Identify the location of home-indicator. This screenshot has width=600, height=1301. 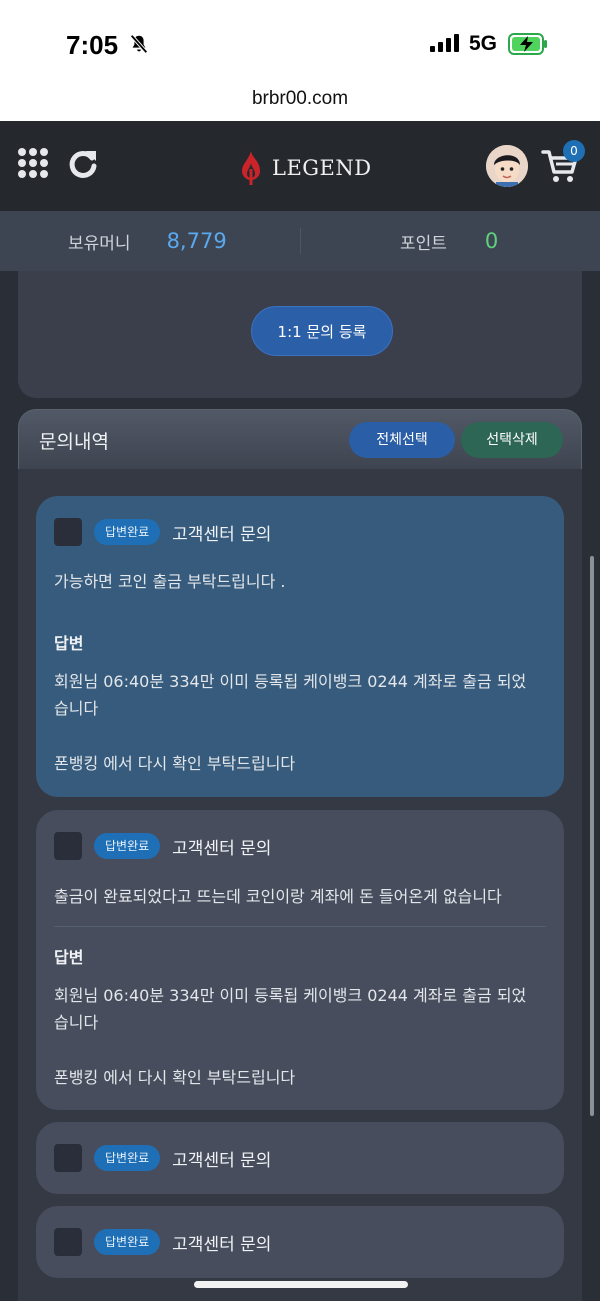
(301, 1284).